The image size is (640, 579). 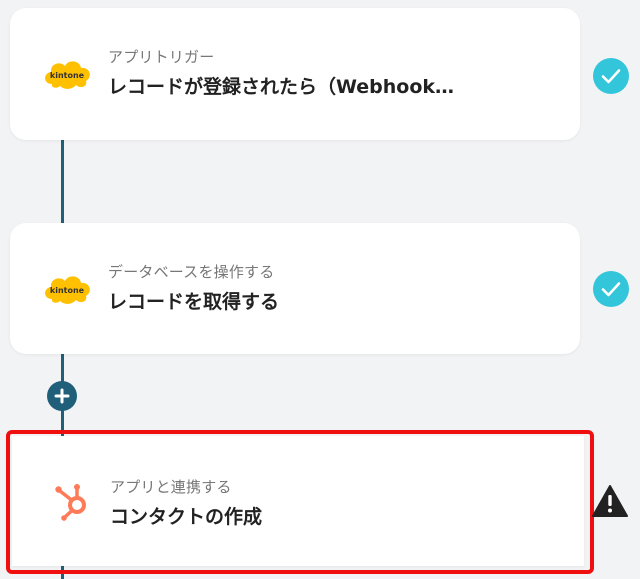 I want to click on step-title: レコードを取得する, so click(x=194, y=302).